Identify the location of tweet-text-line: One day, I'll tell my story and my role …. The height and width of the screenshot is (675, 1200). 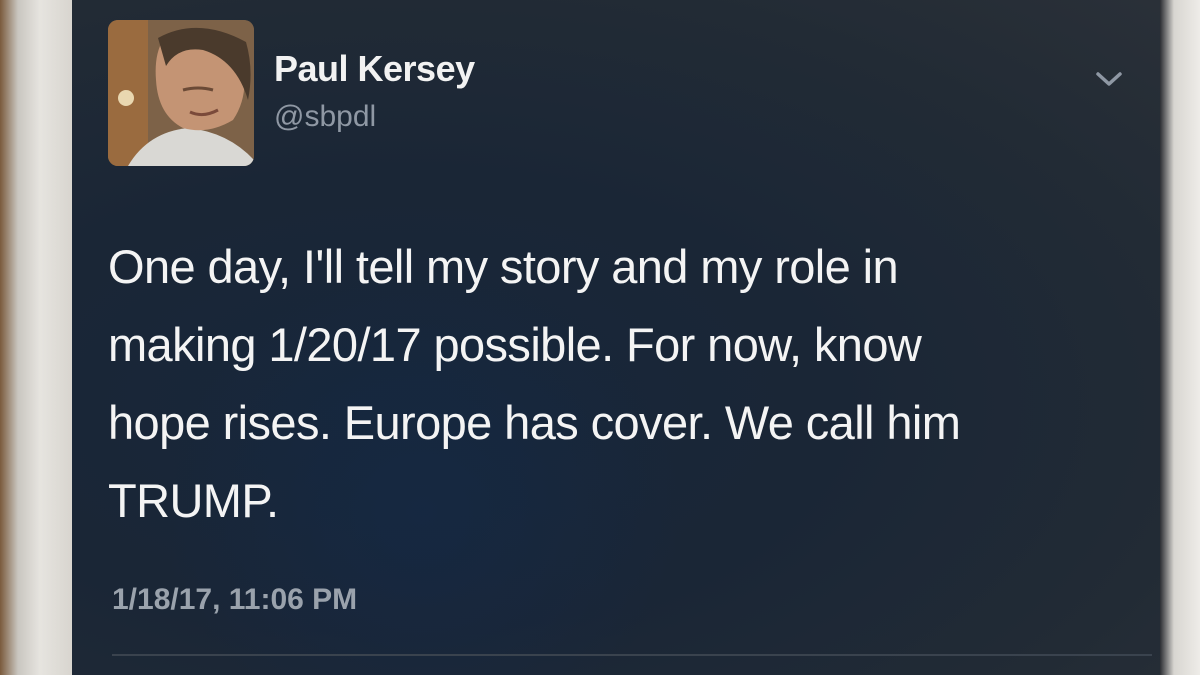
(503, 266).